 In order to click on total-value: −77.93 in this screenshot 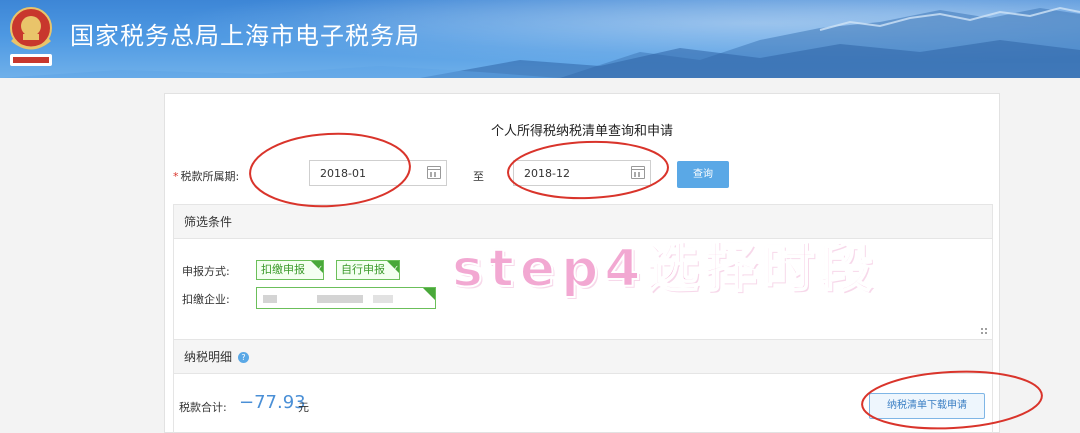, I will do `click(272, 402)`.